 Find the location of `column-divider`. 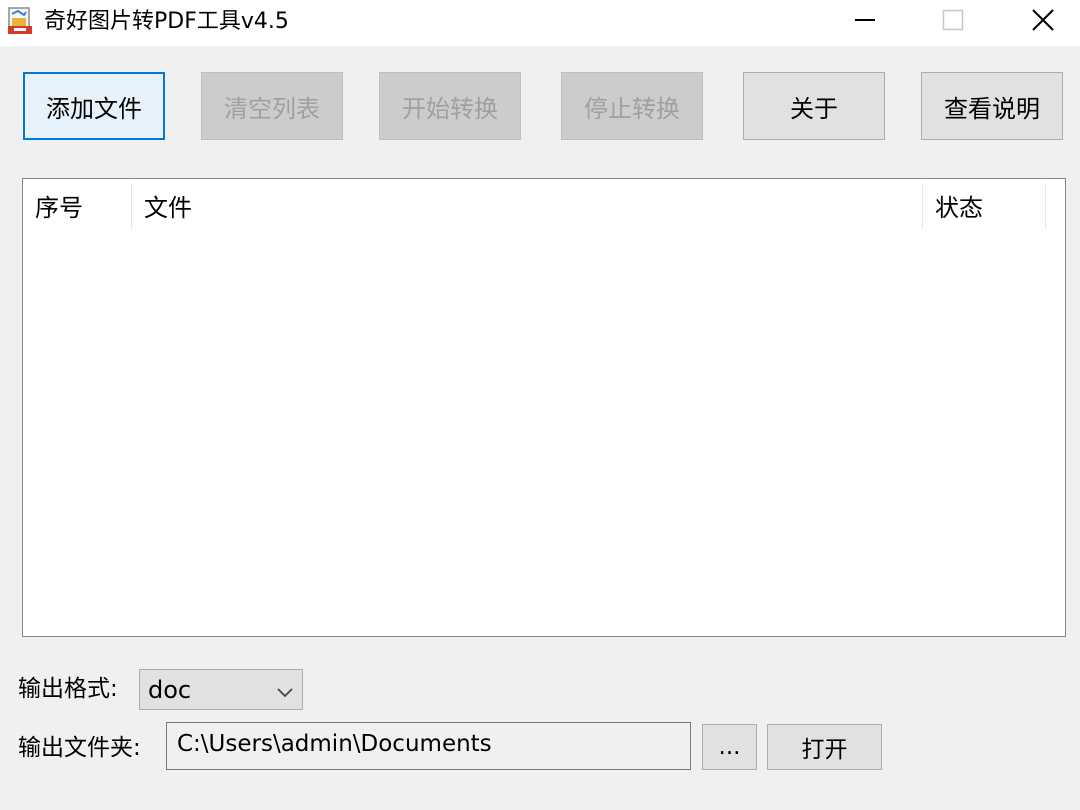

column-divider is located at coordinates (1045, 206).